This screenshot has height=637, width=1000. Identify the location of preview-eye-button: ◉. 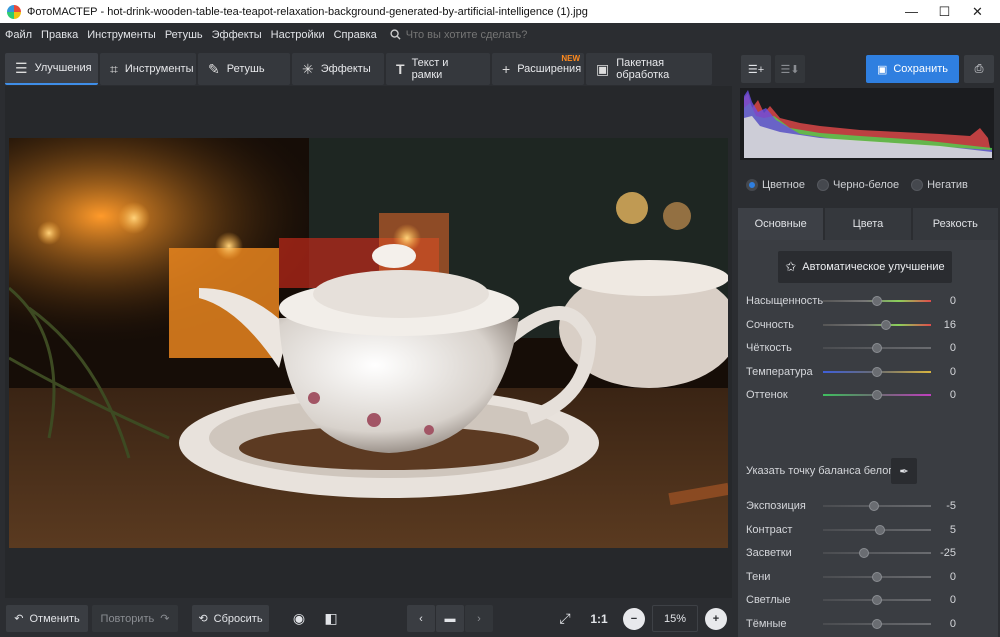
(299, 618).